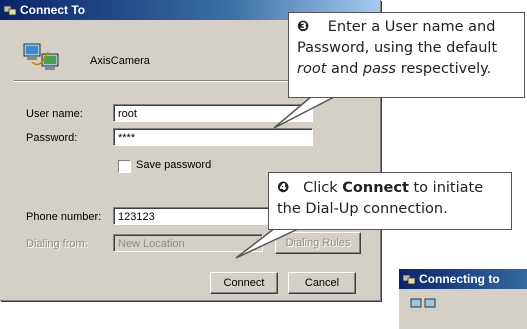  Describe the element at coordinates (244, 283) in the screenshot. I see `connect-button: Connect` at that location.